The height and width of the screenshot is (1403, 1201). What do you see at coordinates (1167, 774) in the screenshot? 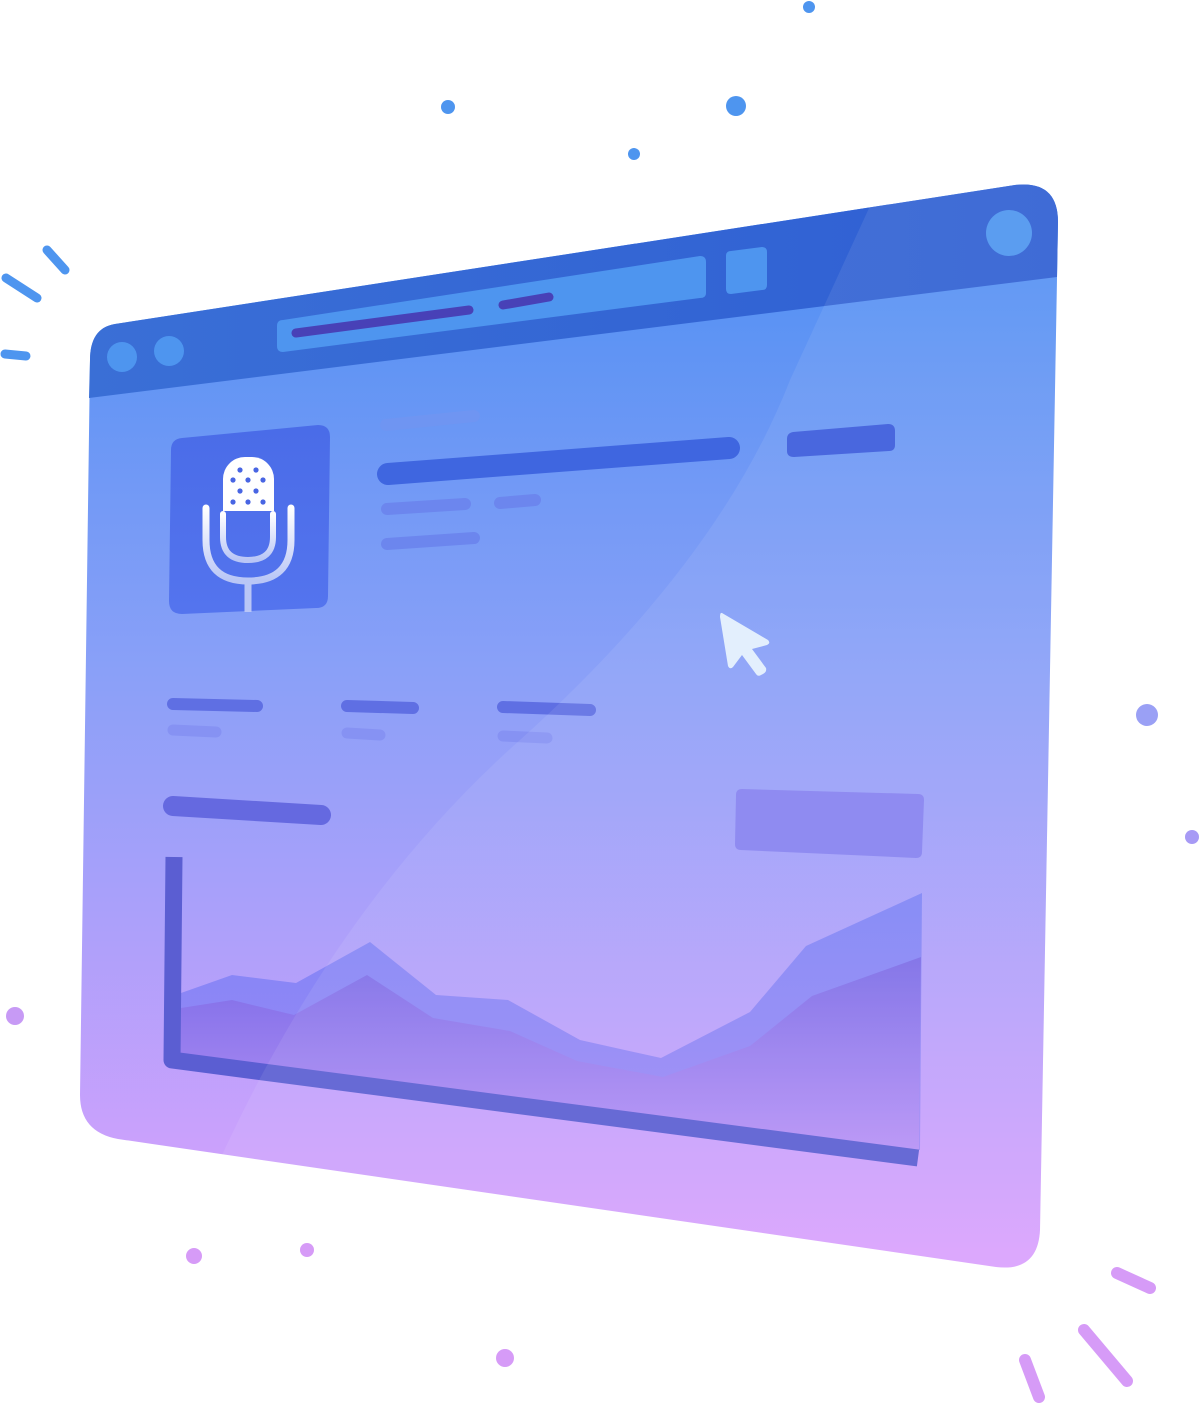
I see `confetti-right` at bounding box center [1167, 774].